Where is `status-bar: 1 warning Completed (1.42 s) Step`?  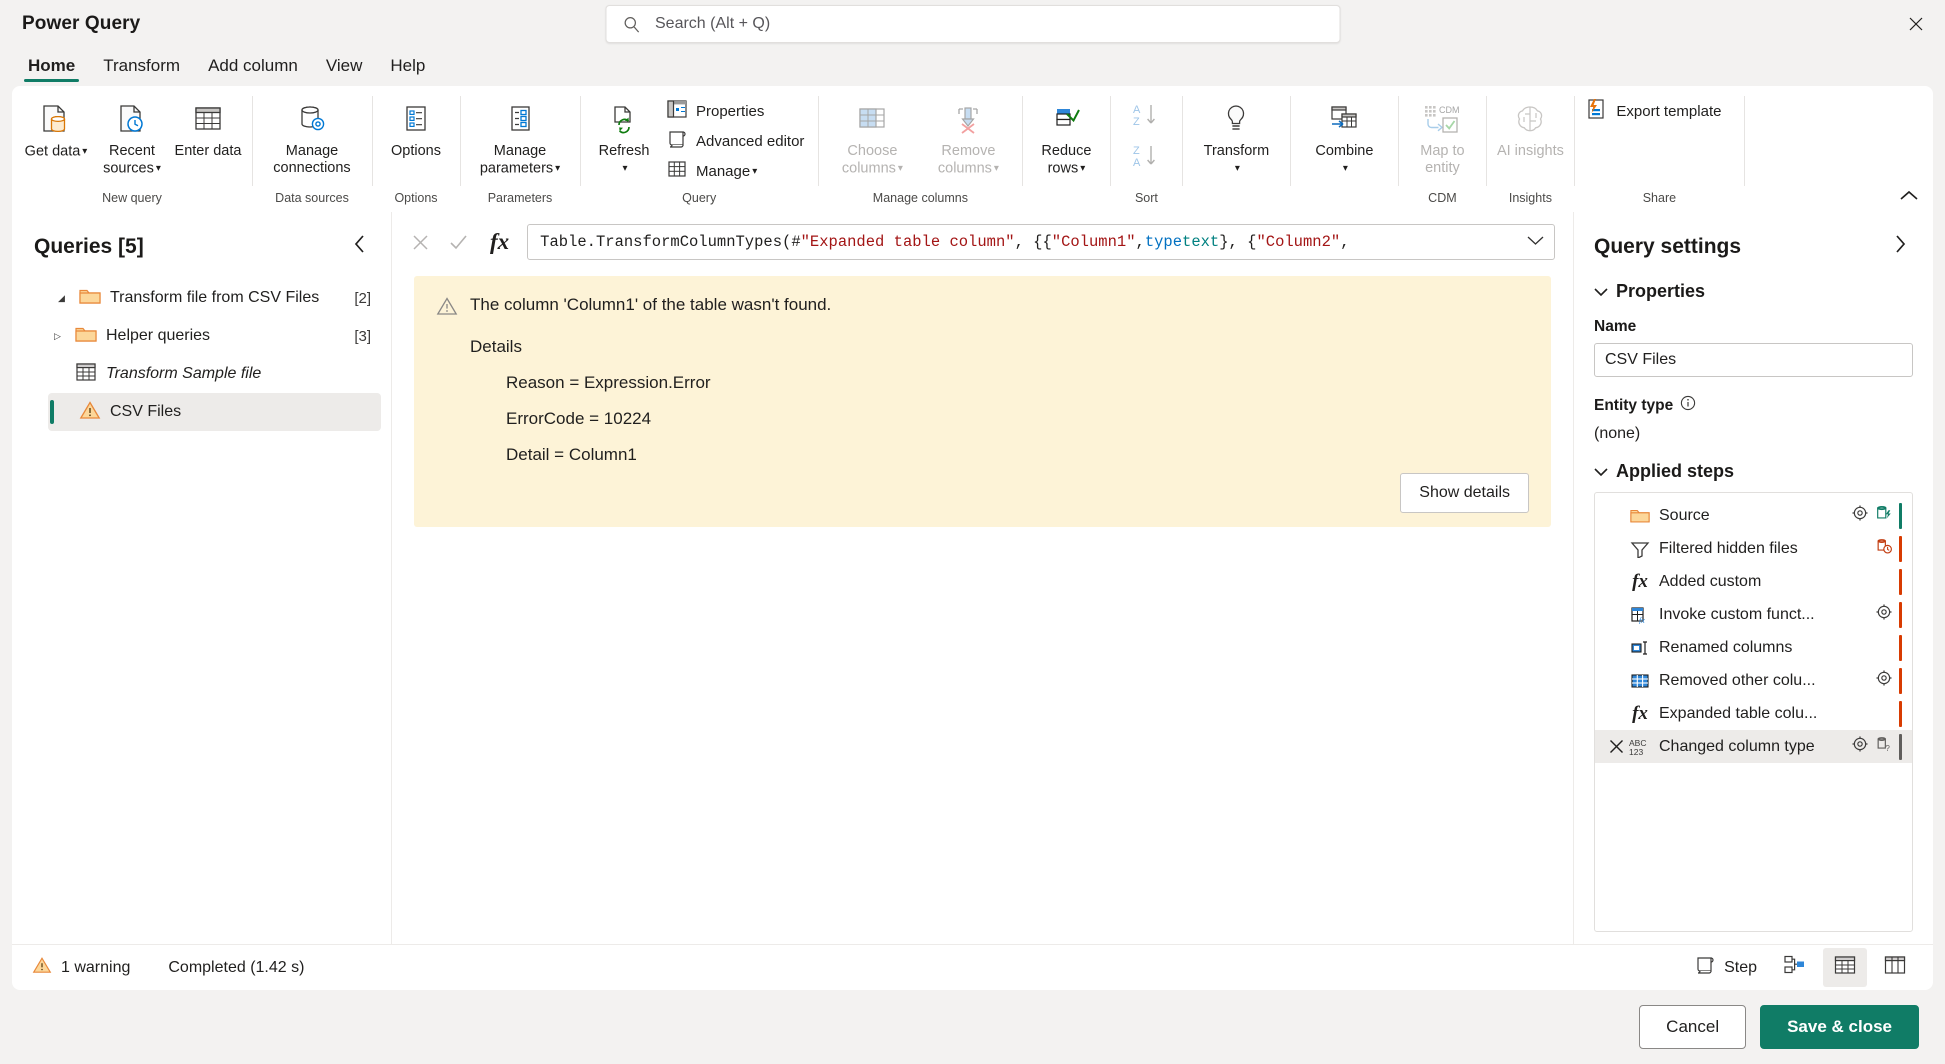 status-bar: 1 warning Completed (1.42 s) Step is located at coordinates (972, 967).